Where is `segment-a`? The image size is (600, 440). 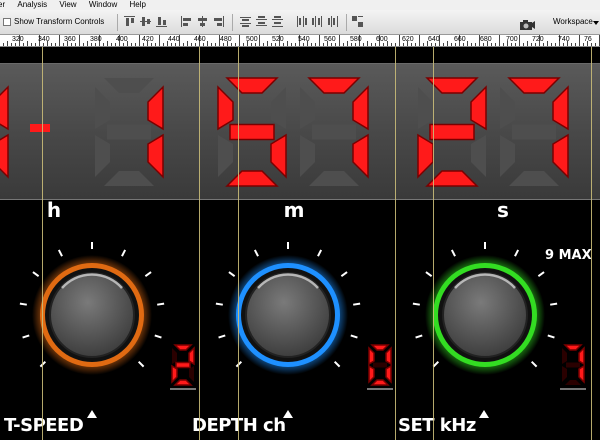 segment-a is located at coordinates (380, 347).